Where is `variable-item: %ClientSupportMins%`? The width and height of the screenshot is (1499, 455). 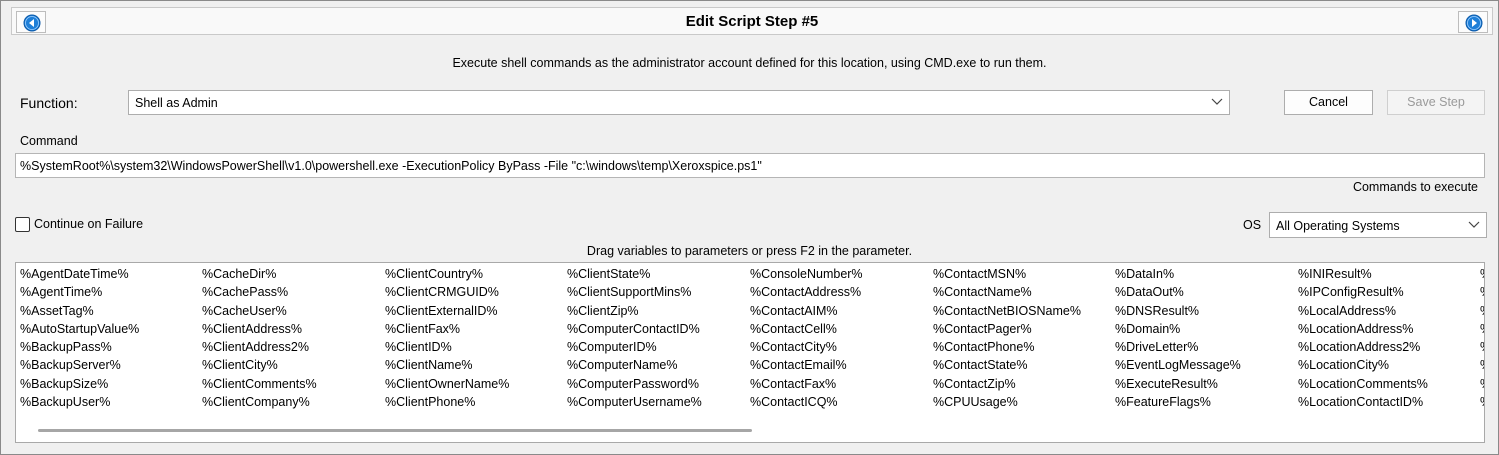 variable-item: %ClientSupportMins% is located at coordinates (634, 294).